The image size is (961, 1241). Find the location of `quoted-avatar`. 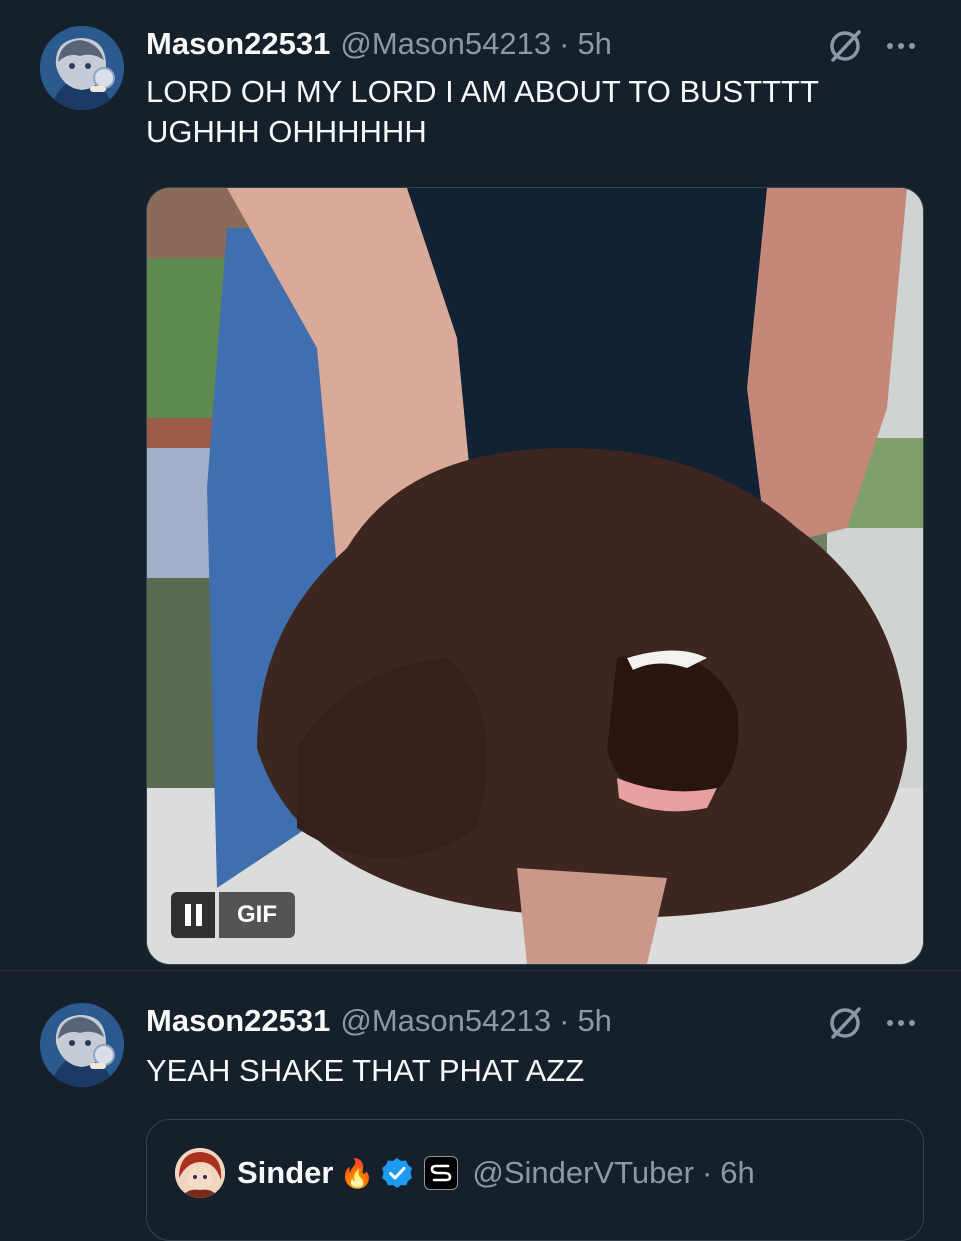

quoted-avatar is located at coordinates (200, 1173).